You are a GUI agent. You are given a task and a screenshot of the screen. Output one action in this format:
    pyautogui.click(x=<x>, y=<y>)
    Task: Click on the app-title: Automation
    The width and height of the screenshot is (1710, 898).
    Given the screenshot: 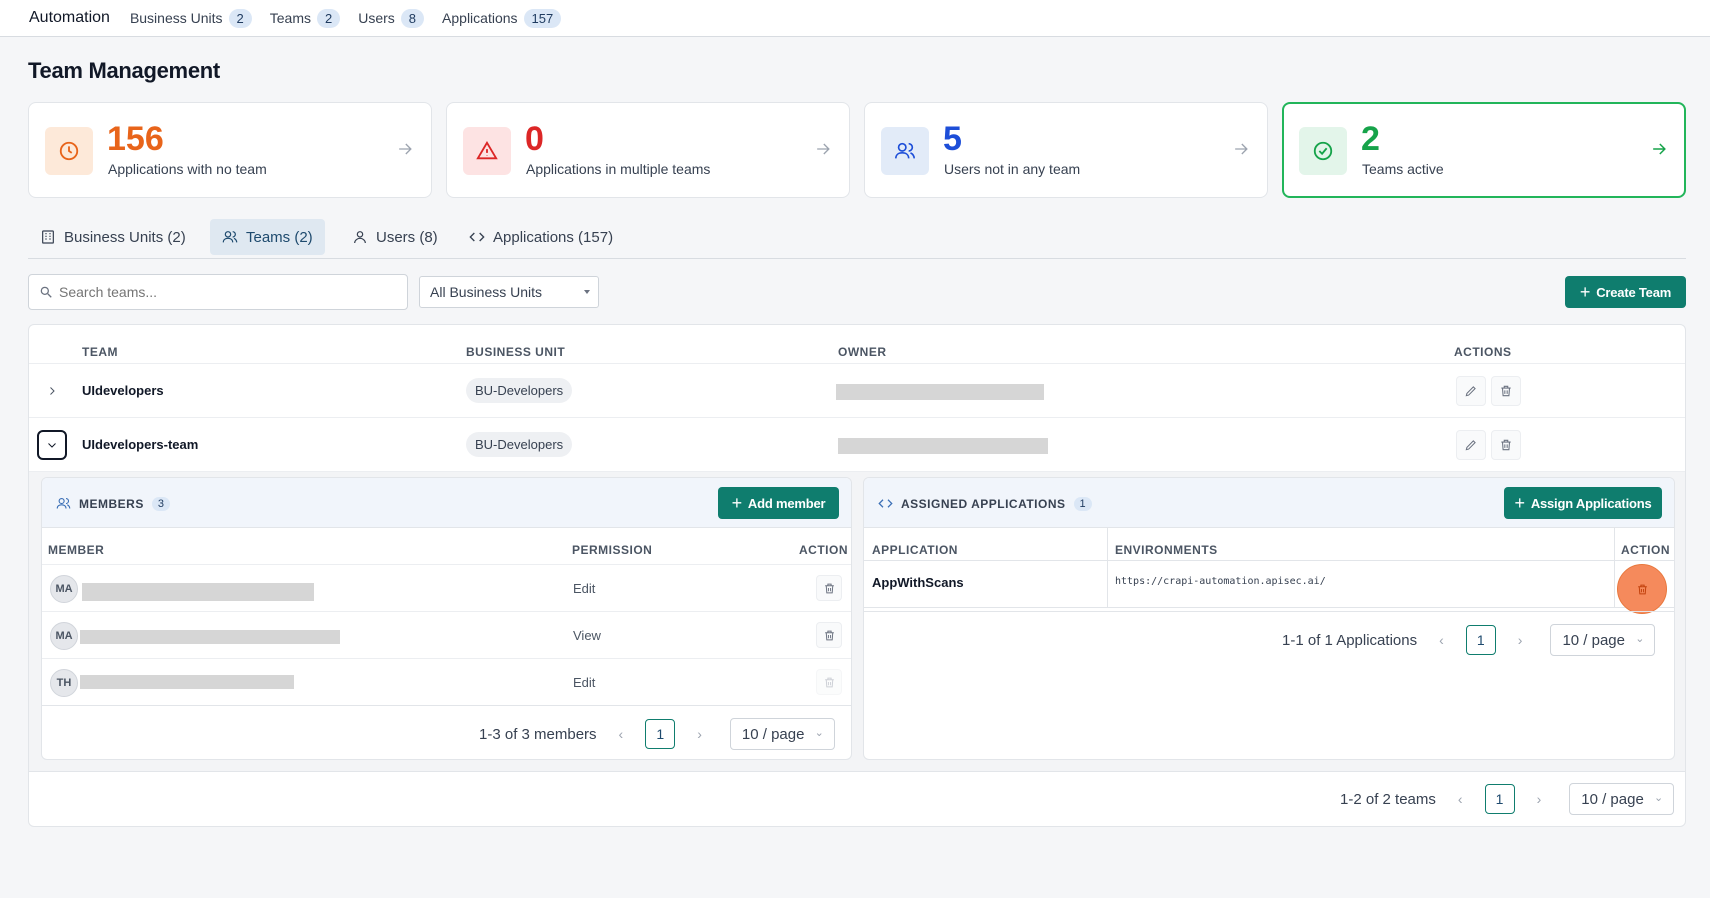 What is the action you would take?
    pyautogui.click(x=69, y=17)
    